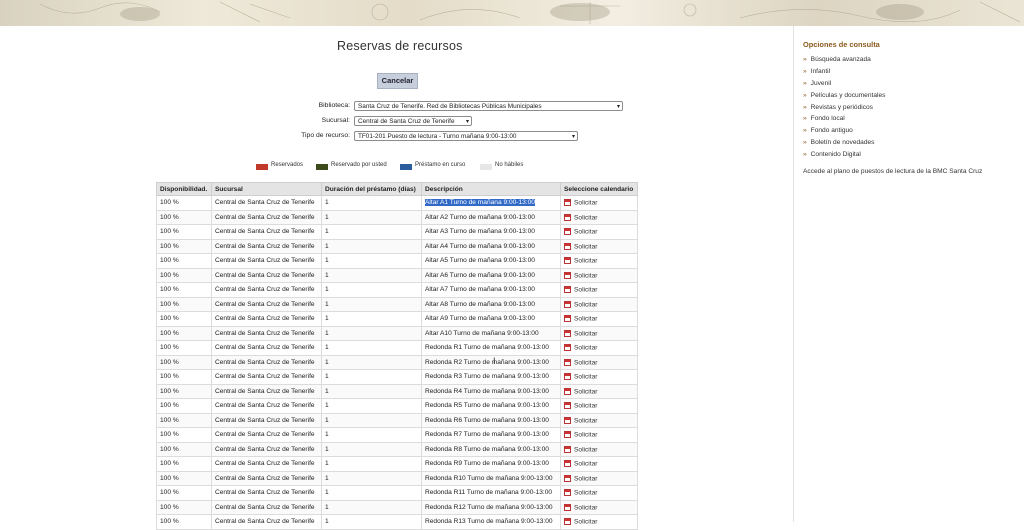 The image size is (1024, 530). Describe the element at coordinates (491, 449) in the screenshot. I see `cell-descripcion: Redonda R8 Turno de mañana 9:00-13:00` at that location.